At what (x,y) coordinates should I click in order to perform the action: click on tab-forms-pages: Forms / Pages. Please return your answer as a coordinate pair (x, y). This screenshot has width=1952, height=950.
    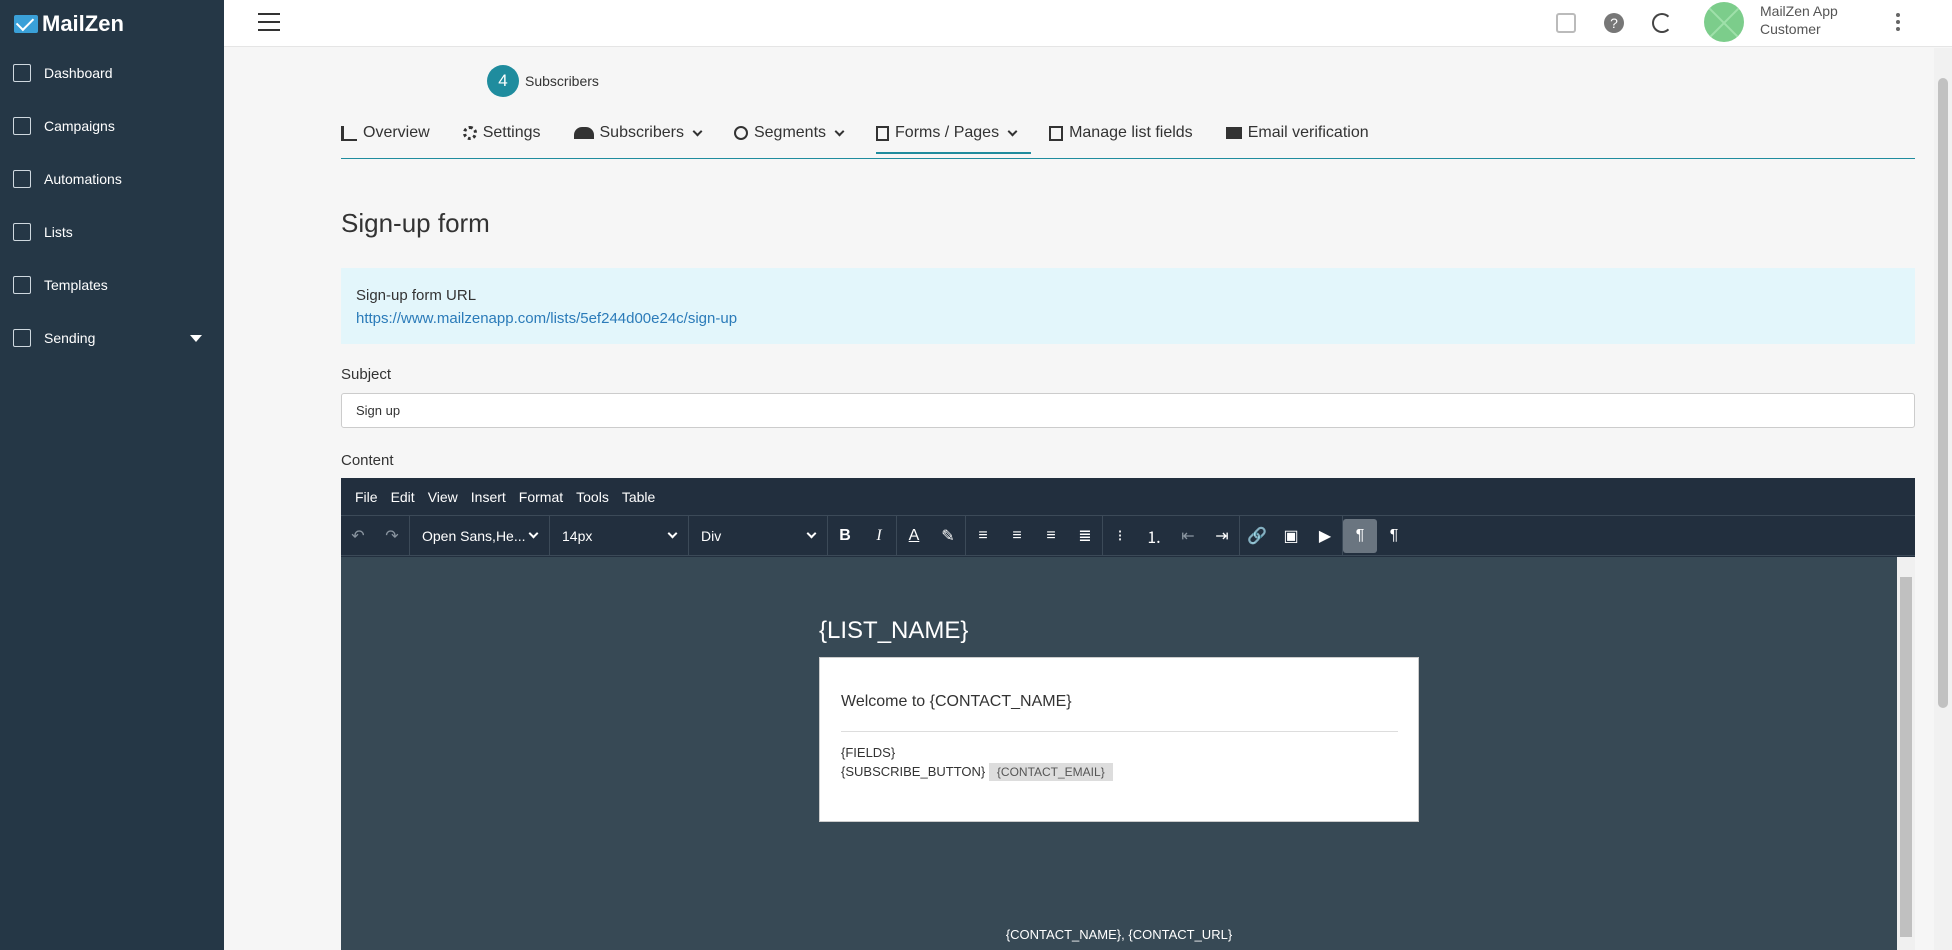
    Looking at the image, I should click on (954, 139).